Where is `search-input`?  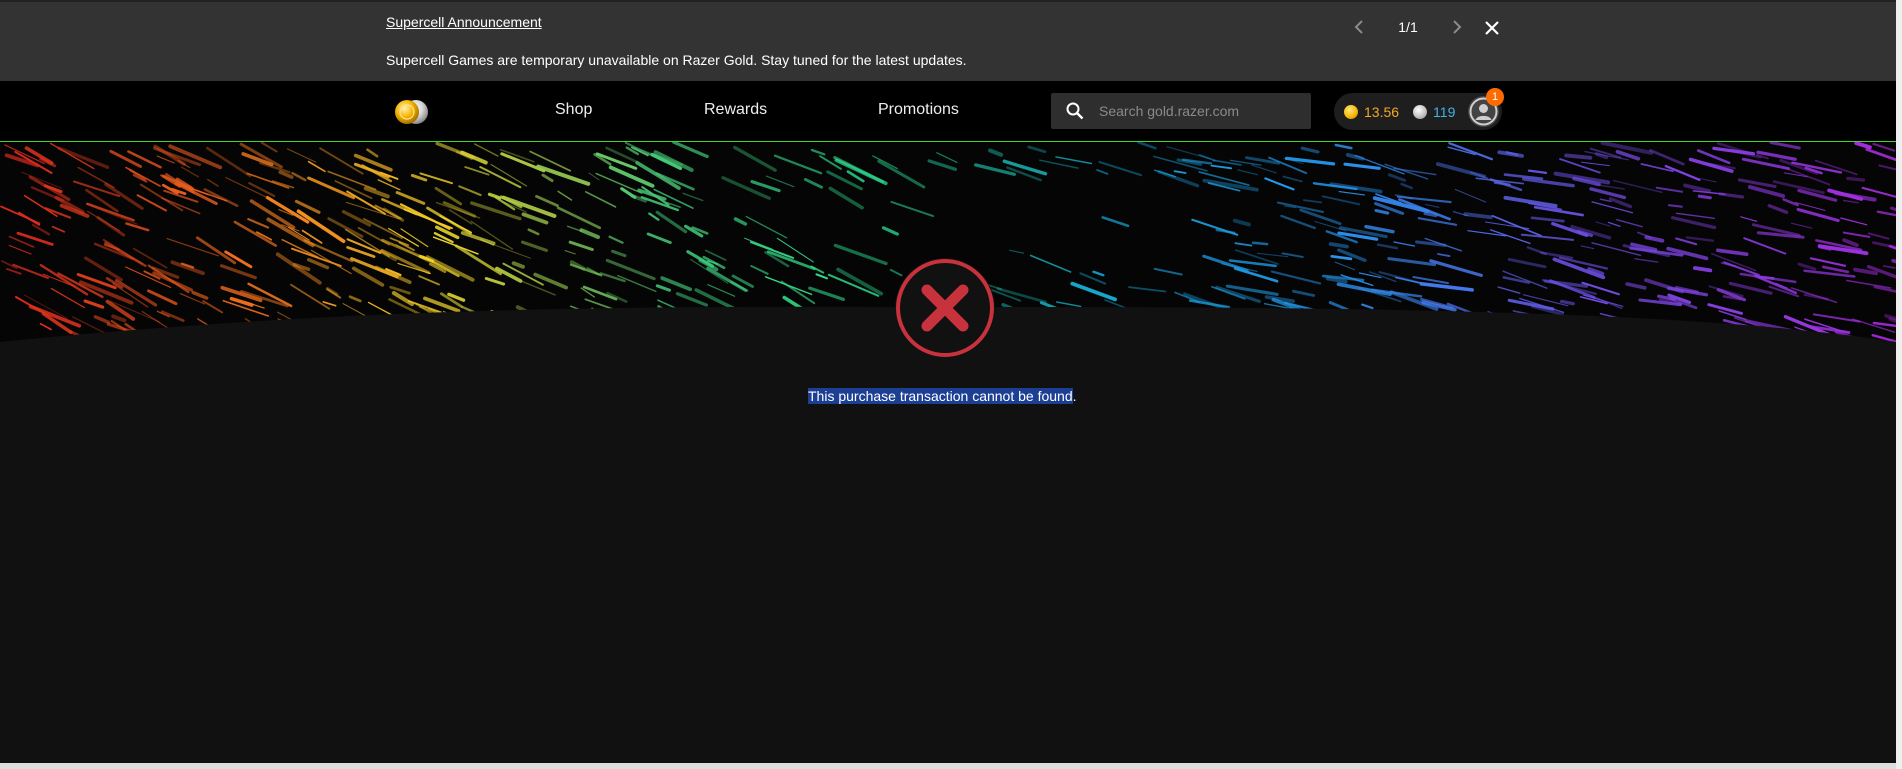 search-input is located at coordinates (1199, 111).